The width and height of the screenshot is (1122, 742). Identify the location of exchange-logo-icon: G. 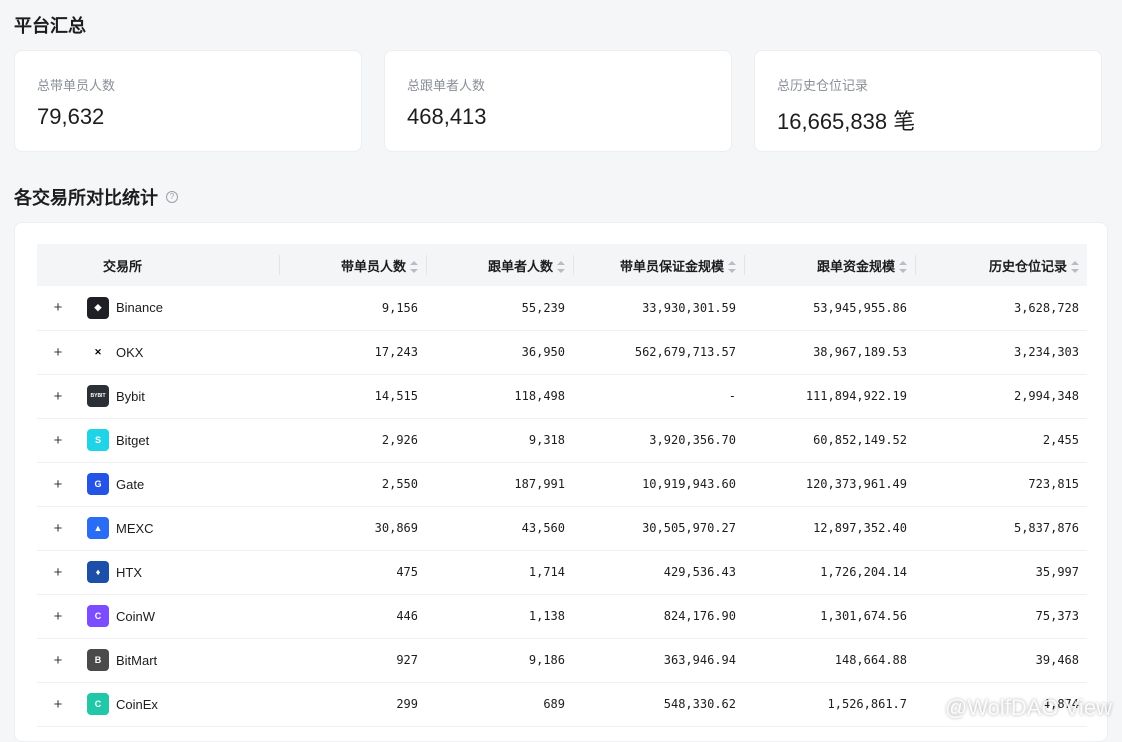
(98, 484).